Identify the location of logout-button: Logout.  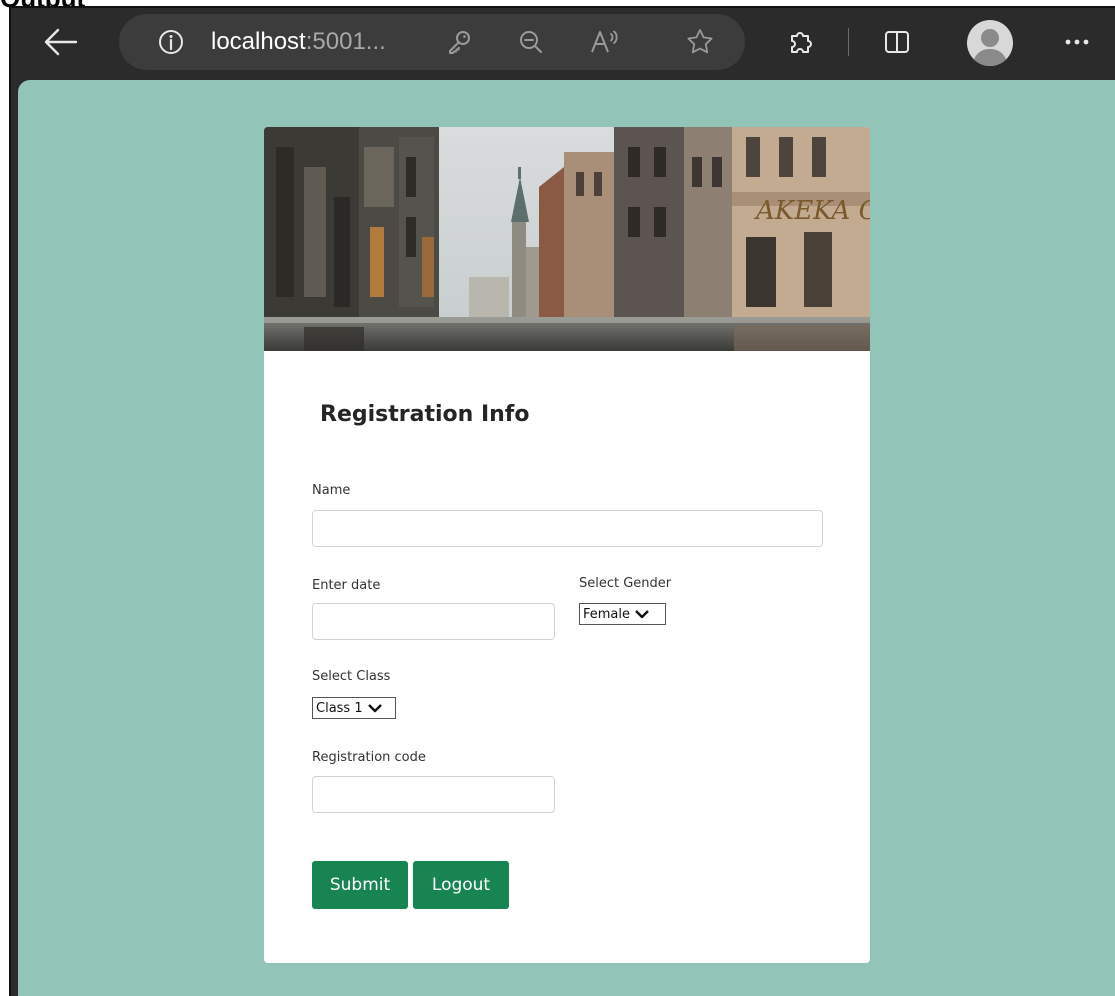
(461, 885).